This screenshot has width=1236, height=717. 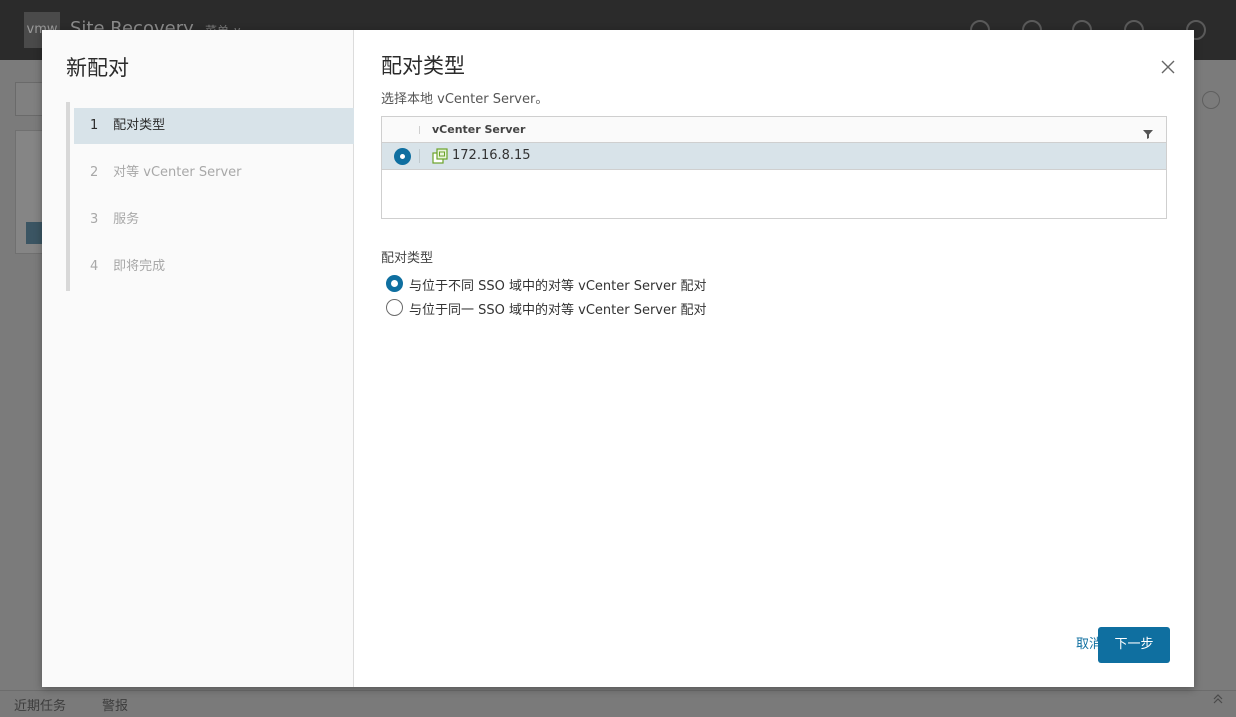 I want to click on instruction-text: 选择本地 vCenter Server。, so click(x=465, y=99).